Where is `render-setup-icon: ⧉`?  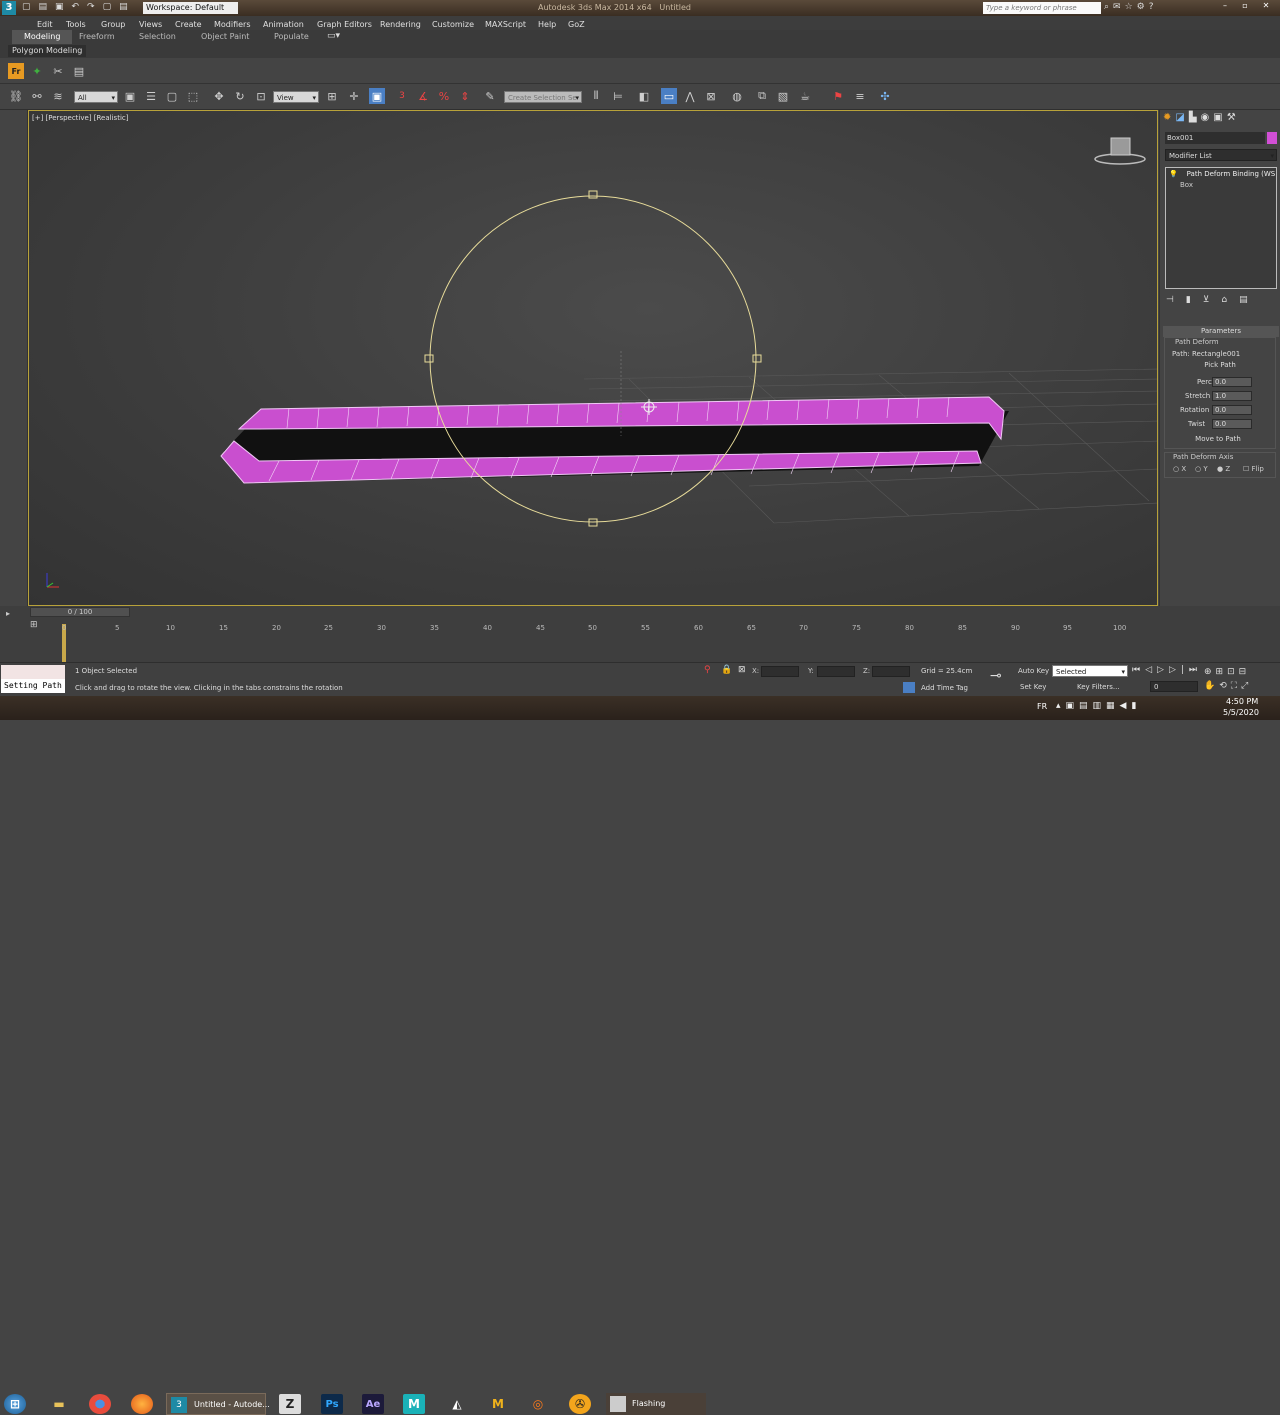 render-setup-icon: ⧉ is located at coordinates (762, 96).